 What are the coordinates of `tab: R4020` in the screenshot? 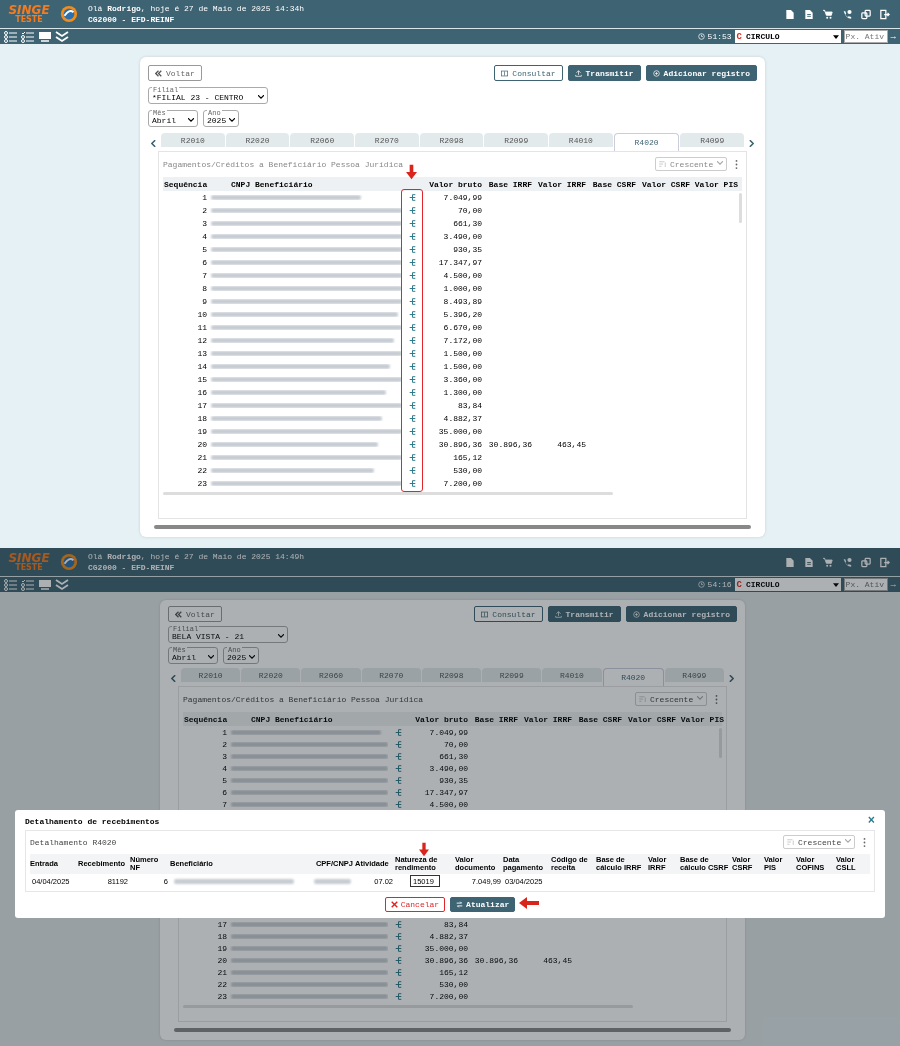 It's located at (633, 677).